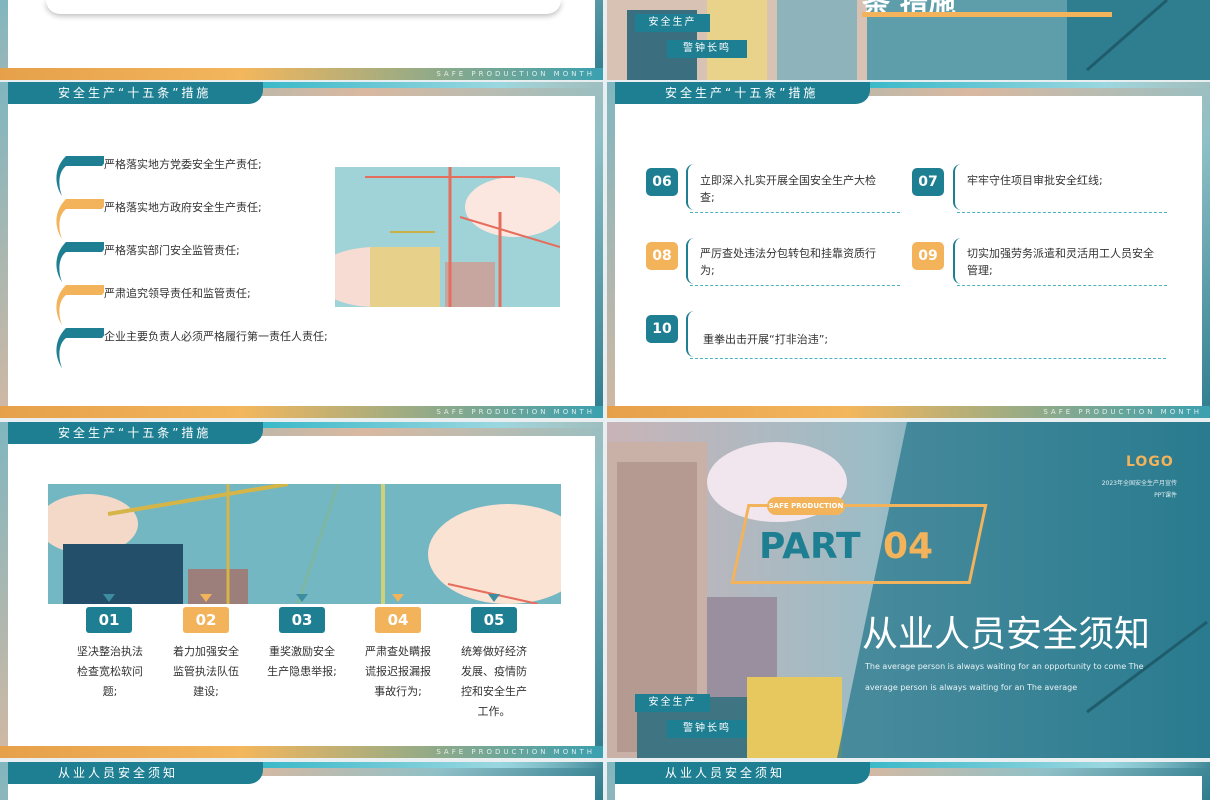 The width and height of the screenshot is (1210, 800). I want to click on item-number-badge: 08, so click(662, 256).